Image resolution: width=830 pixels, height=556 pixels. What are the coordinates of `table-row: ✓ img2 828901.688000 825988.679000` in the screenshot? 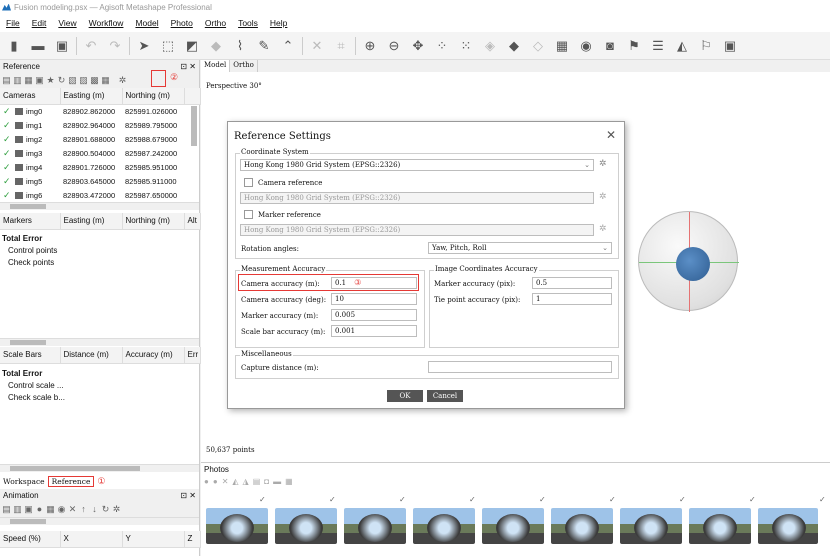 It's located at (100, 139).